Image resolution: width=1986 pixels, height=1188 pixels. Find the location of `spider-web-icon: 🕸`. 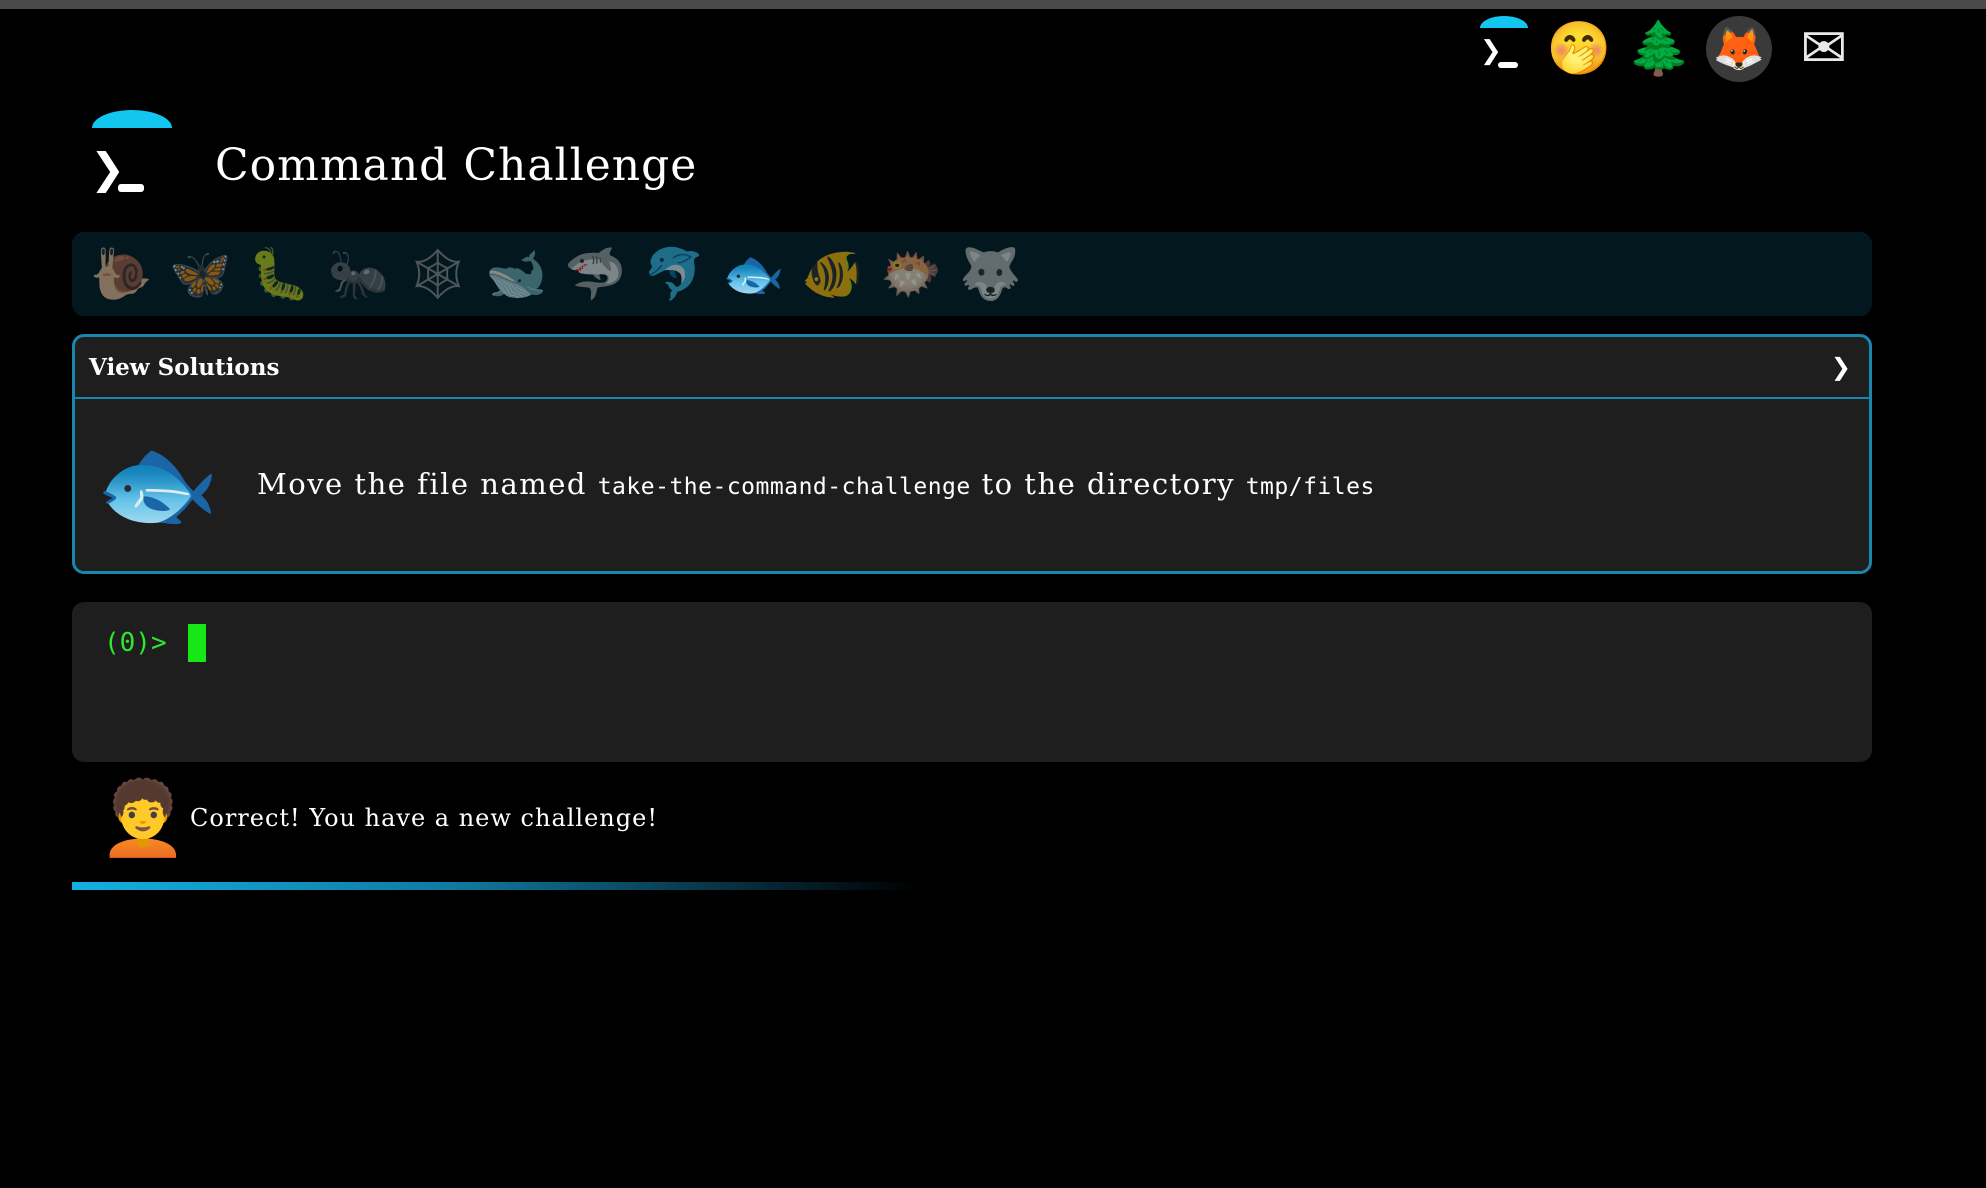

spider-web-icon: 🕸 is located at coordinates (437, 274).